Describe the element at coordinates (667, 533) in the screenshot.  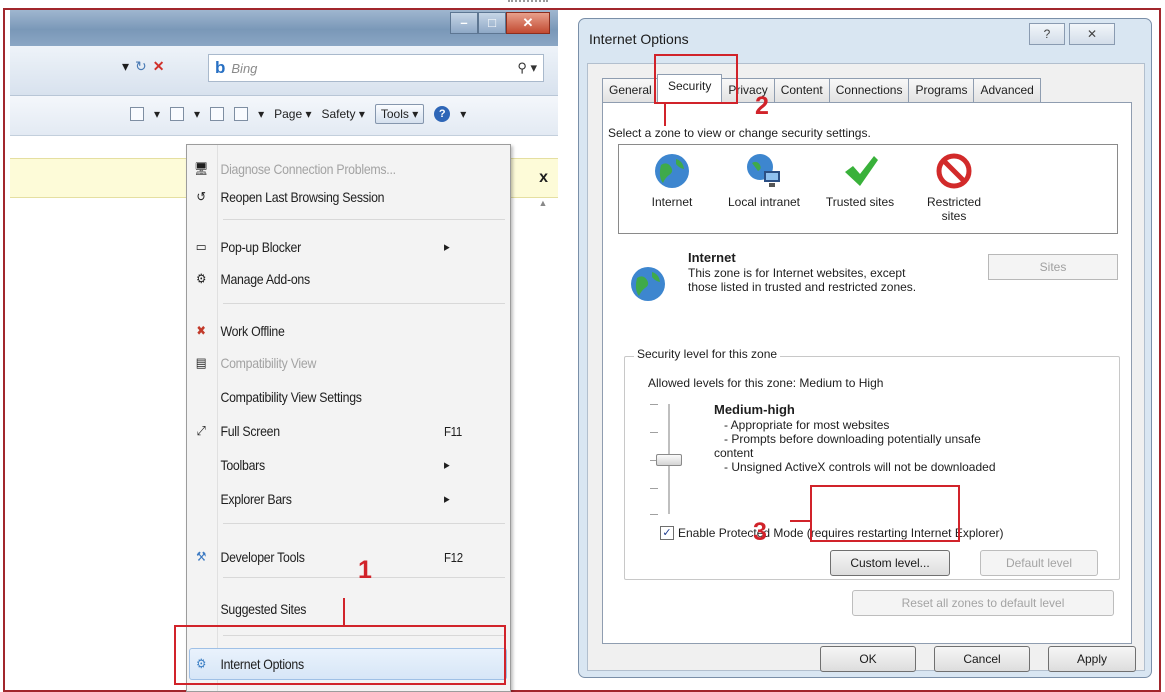
I see `protected-mode-checkbox: ✓` at that location.